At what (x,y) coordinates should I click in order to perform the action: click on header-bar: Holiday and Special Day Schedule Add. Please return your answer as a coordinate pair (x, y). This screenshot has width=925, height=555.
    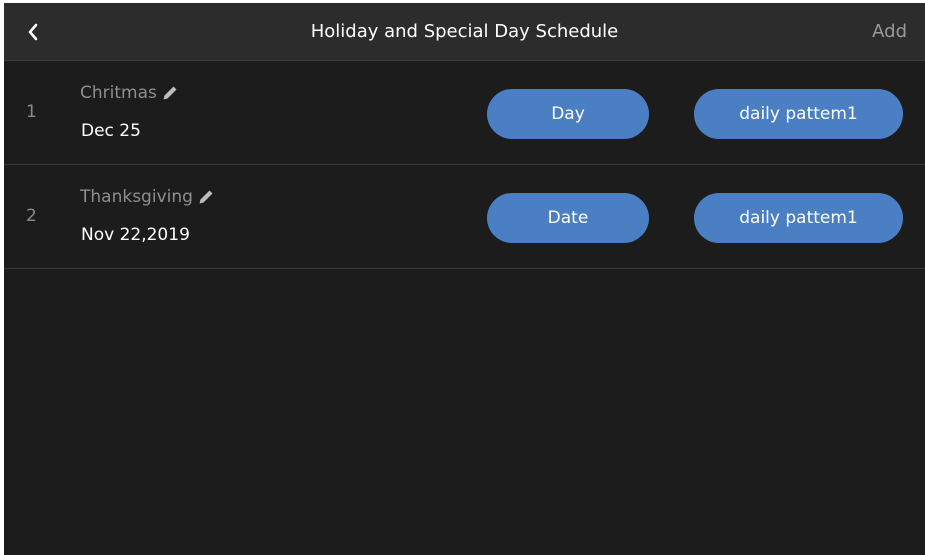
    Looking at the image, I should click on (464, 32).